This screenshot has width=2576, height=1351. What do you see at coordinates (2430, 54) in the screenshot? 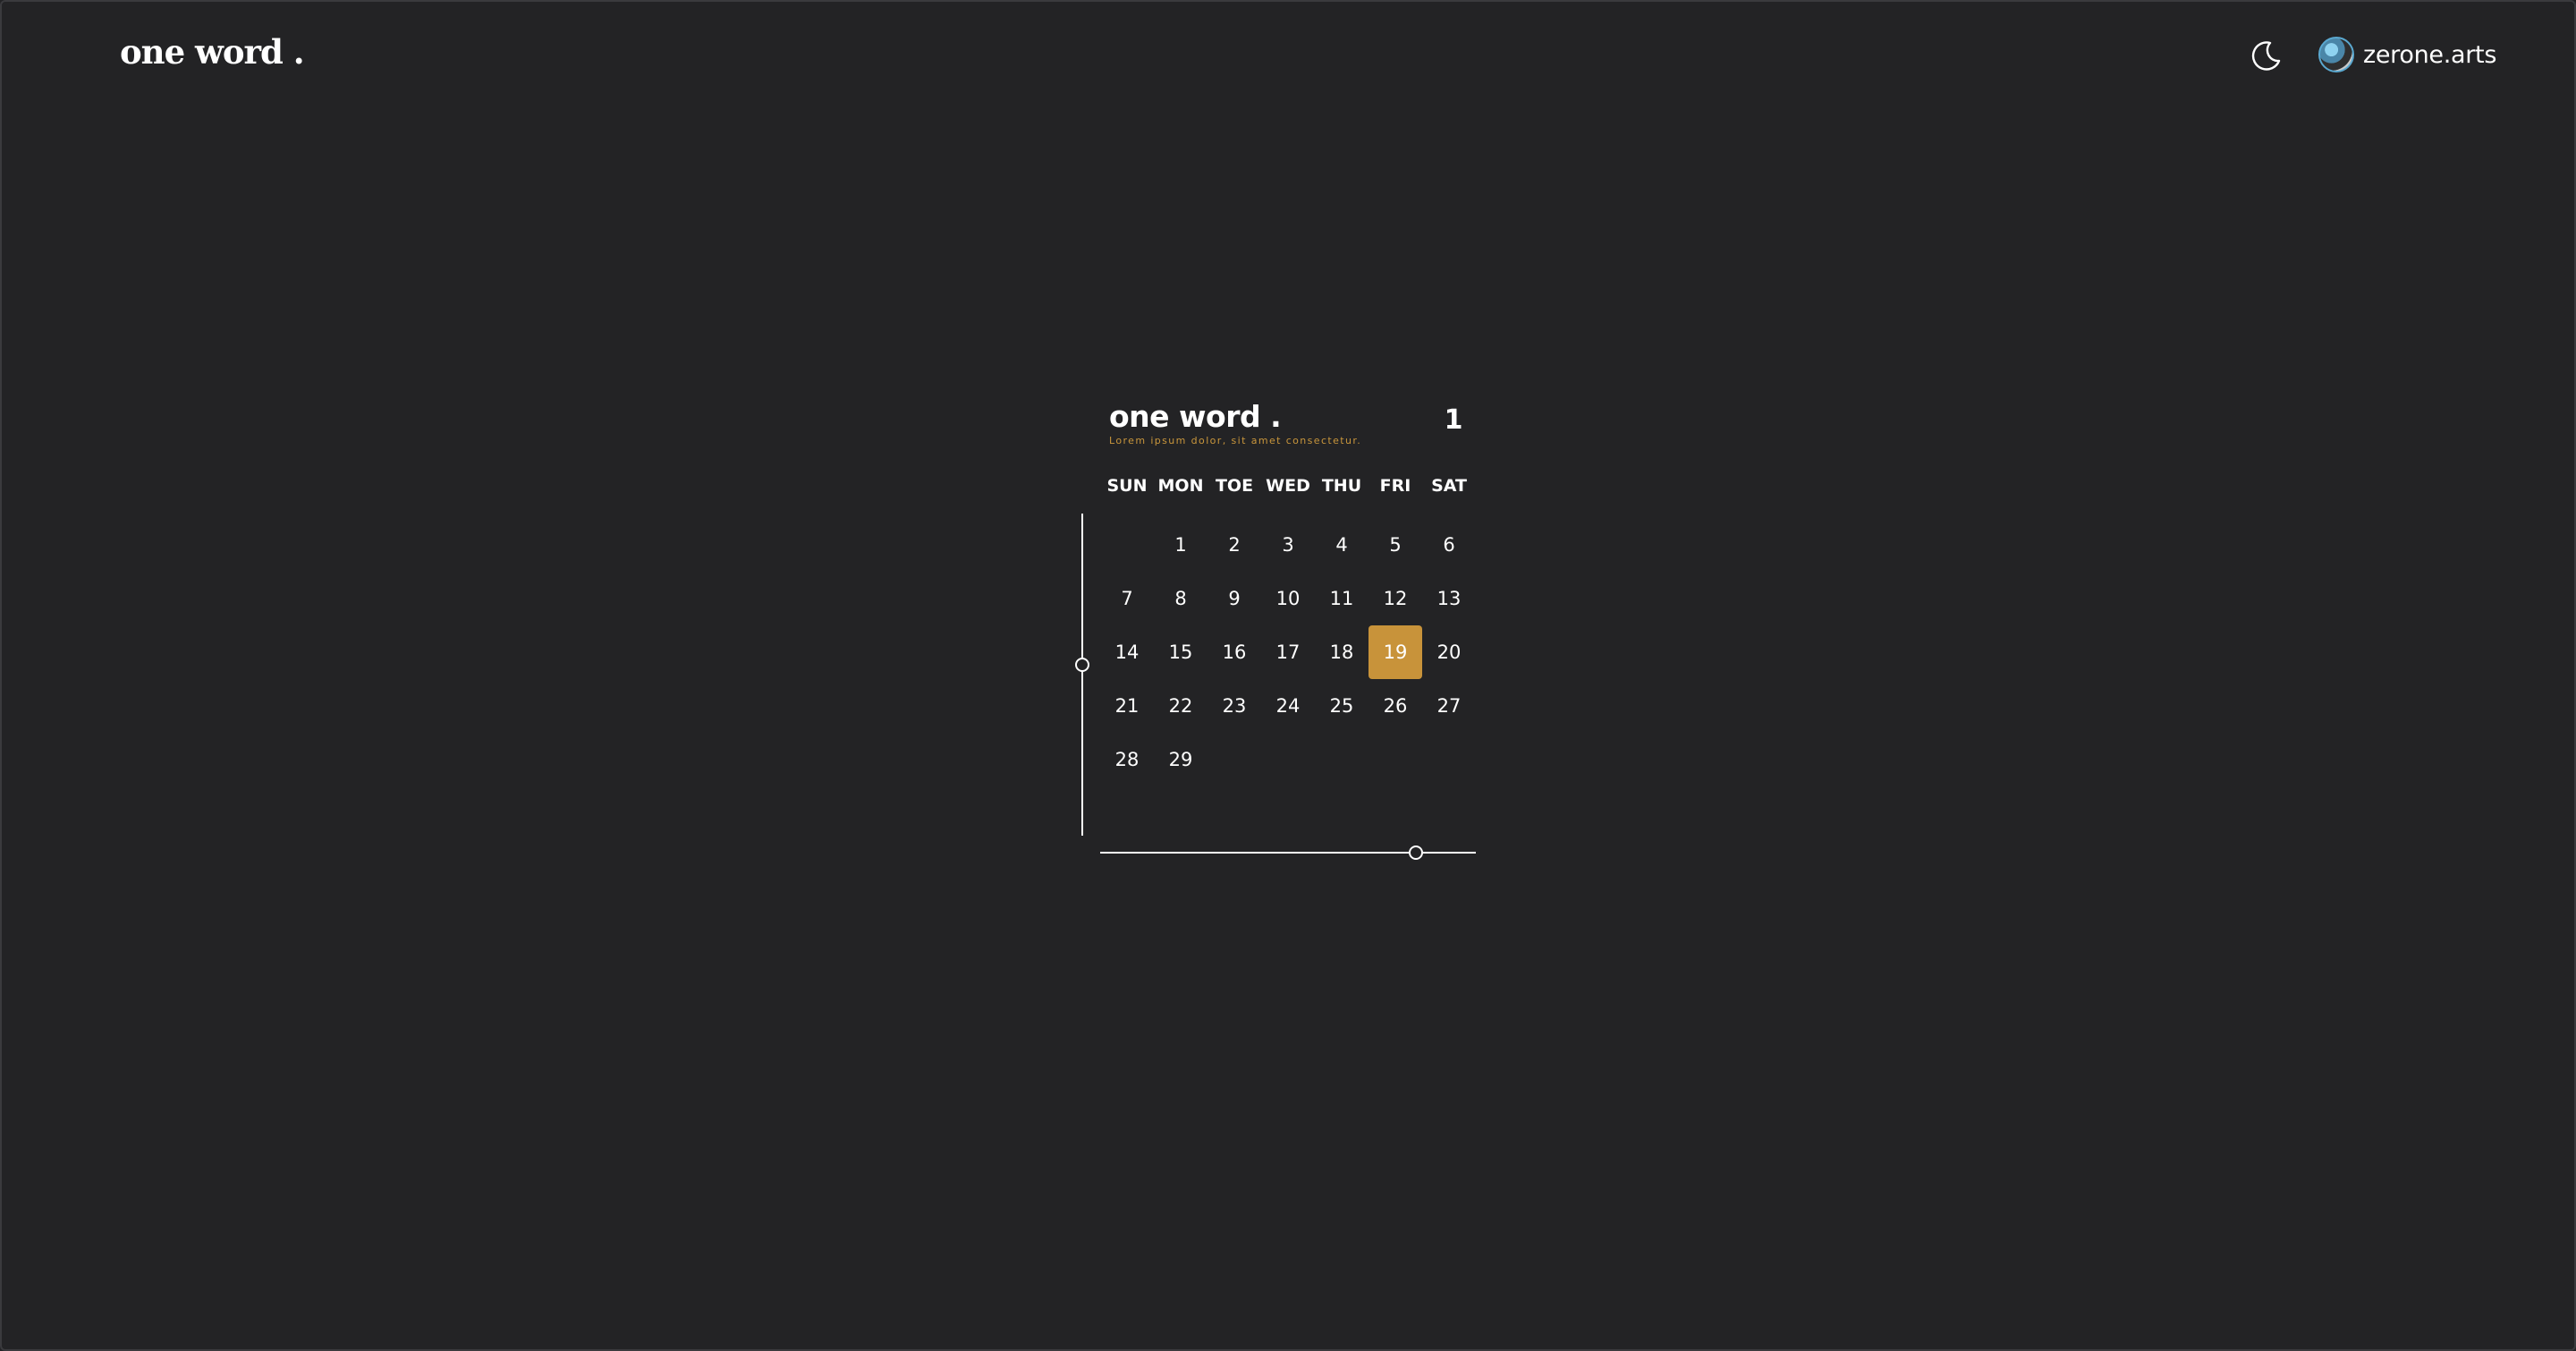
I see `username: zerone.arts` at bounding box center [2430, 54].